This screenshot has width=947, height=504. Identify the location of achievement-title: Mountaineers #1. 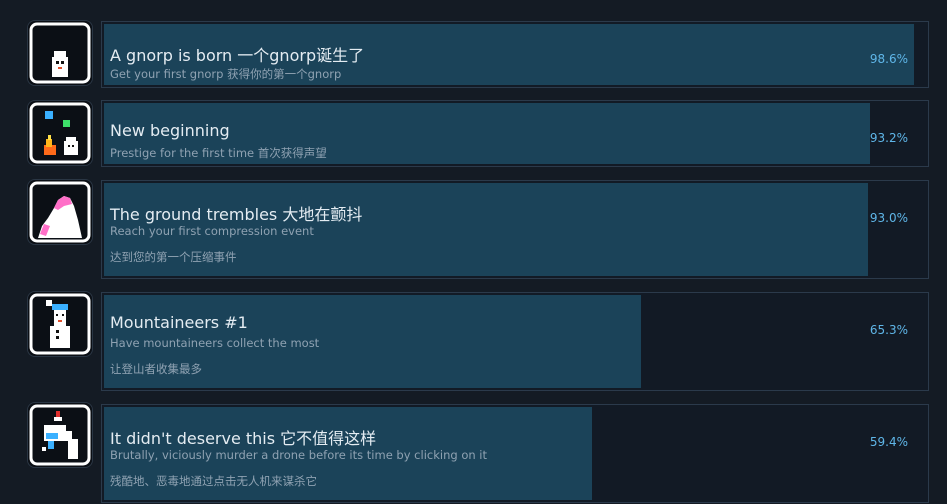
(179, 322).